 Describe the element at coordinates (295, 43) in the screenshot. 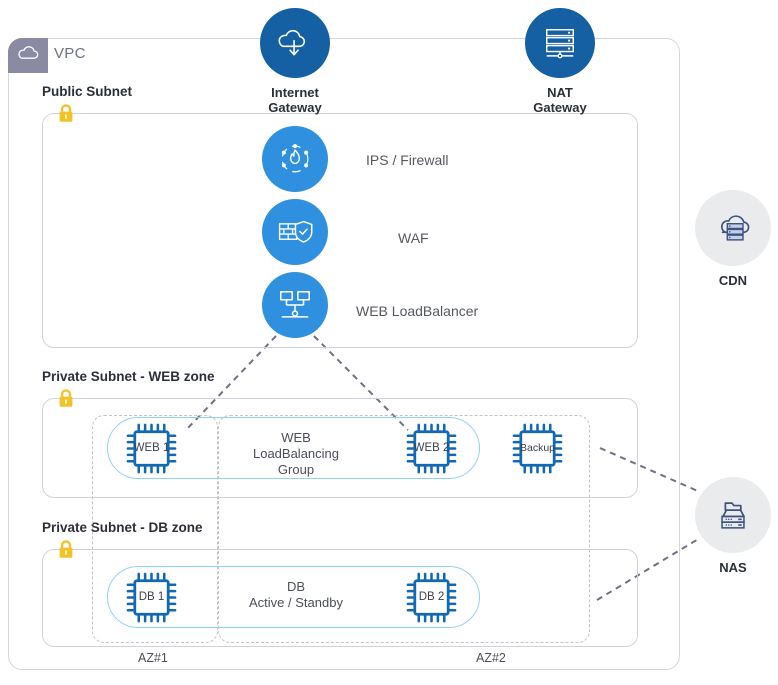

I see `cloud-download-icon` at that location.